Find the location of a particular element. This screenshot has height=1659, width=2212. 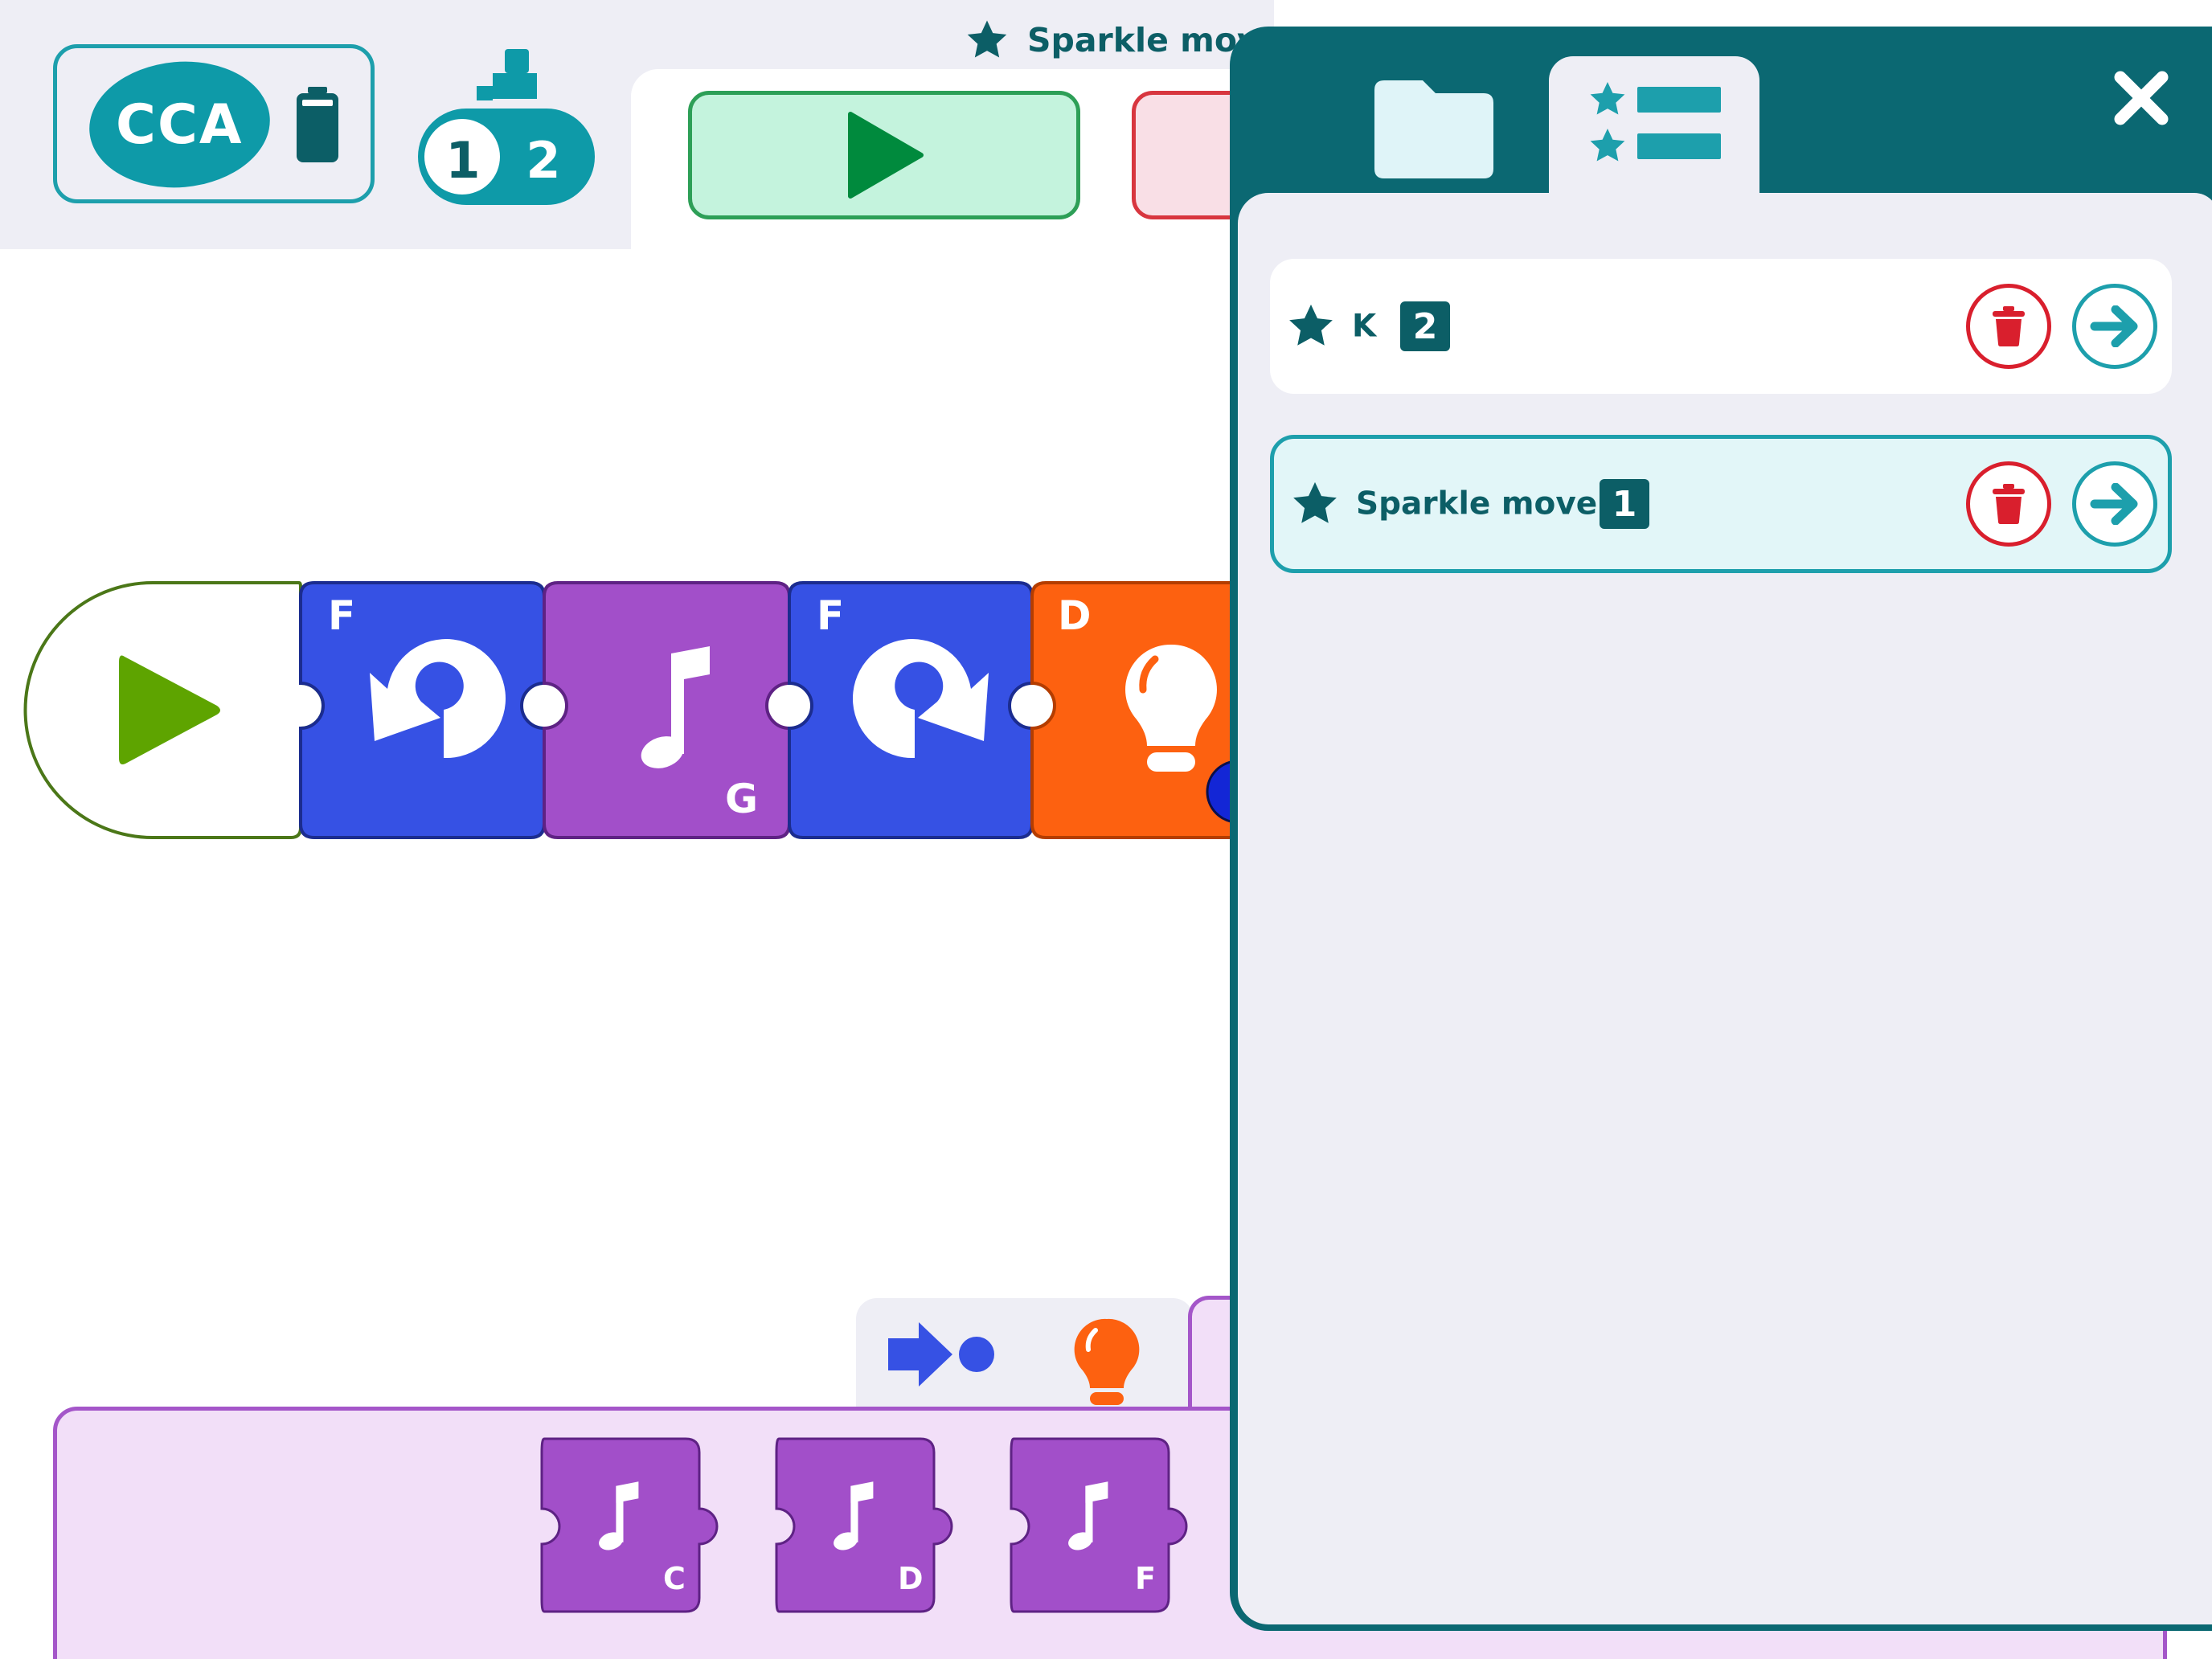

level-option-1: 1 is located at coordinates (463, 160).